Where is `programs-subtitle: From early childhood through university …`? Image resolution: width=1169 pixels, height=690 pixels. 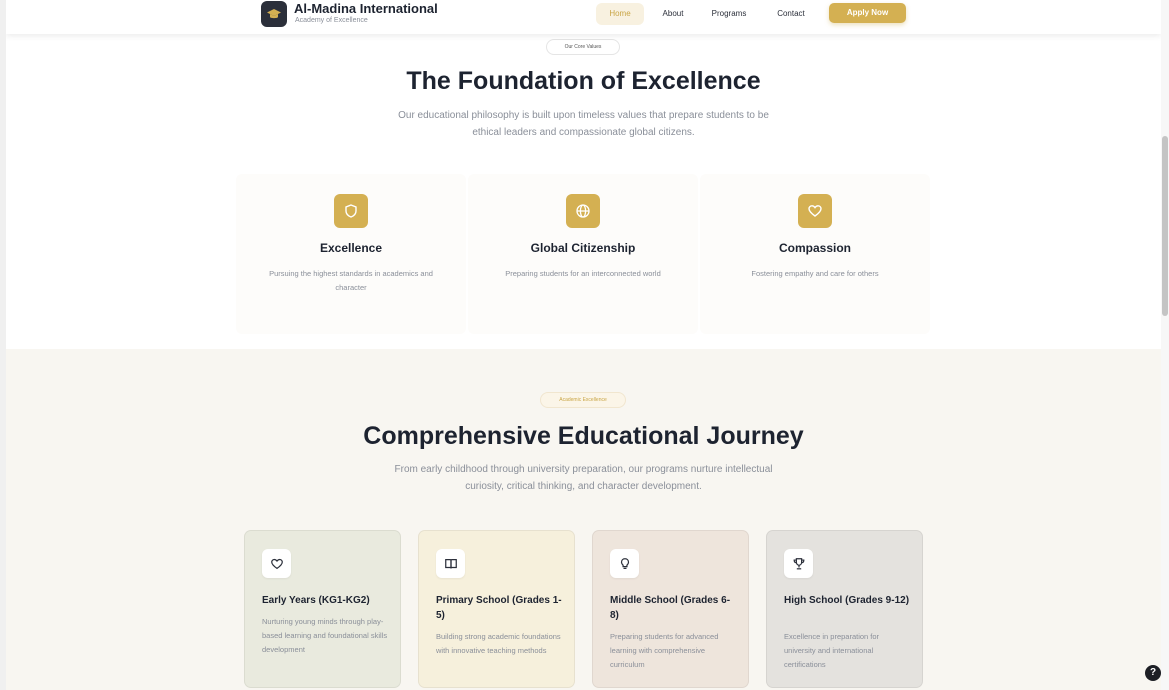 programs-subtitle: From early childhood through university … is located at coordinates (583, 478).